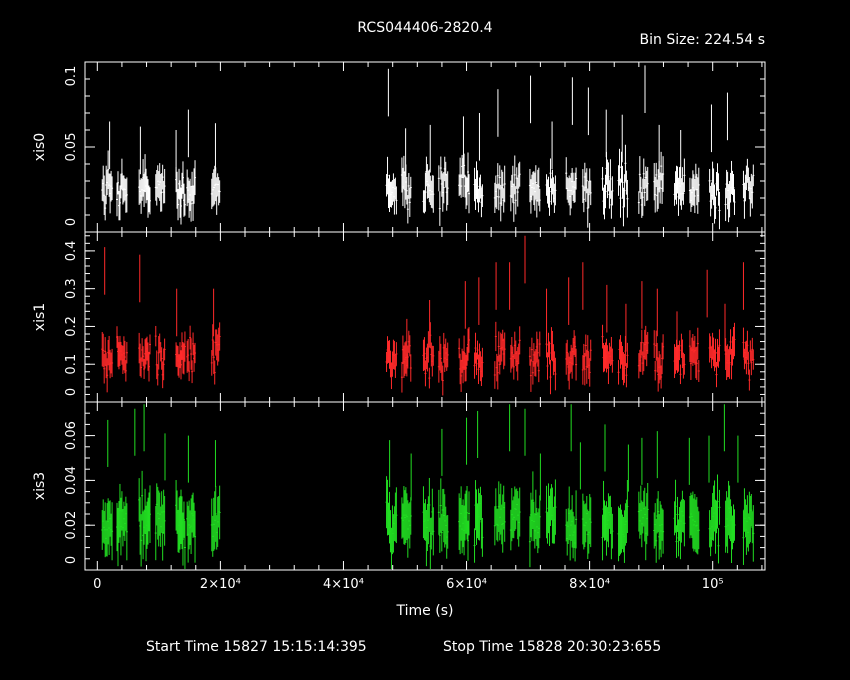 Image resolution: width=850 pixels, height=680 pixels. Describe the element at coordinates (552, 647) in the screenshot. I see `stop-time-label: Stop Time 15828 20:30:23:655` at that location.